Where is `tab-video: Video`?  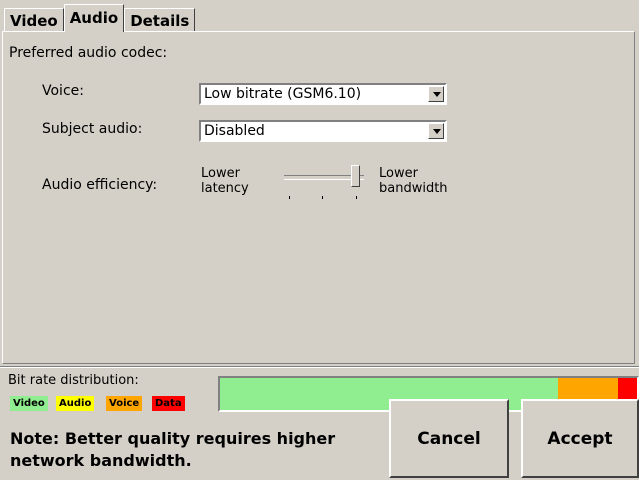
tab-video: Video is located at coordinates (34, 20).